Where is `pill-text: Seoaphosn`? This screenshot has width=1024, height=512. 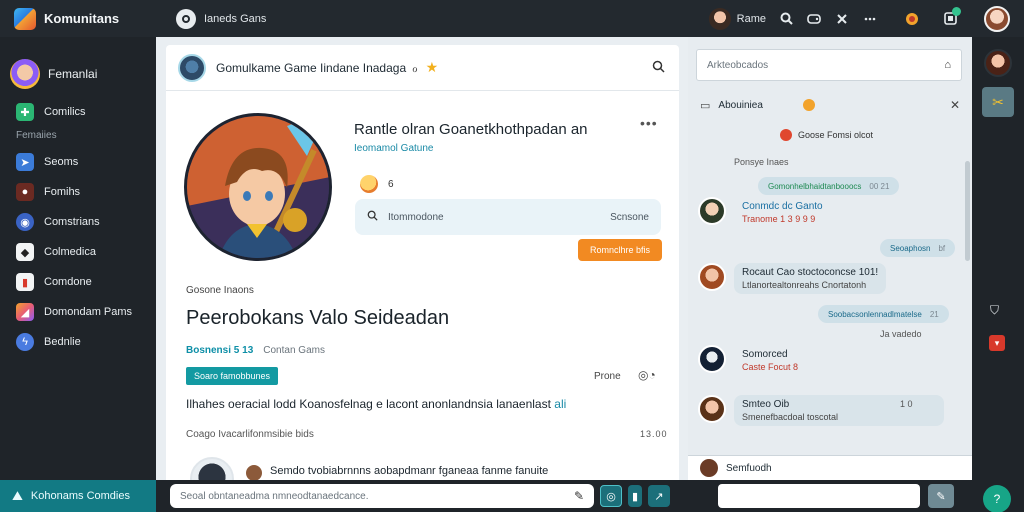 pill-text: Seoaphosn is located at coordinates (910, 248).